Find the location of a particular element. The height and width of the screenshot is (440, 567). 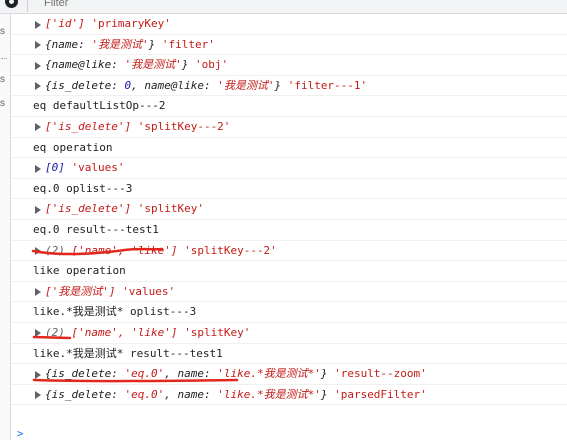

message-text: eq.0 result---test1 is located at coordinates (96, 229).